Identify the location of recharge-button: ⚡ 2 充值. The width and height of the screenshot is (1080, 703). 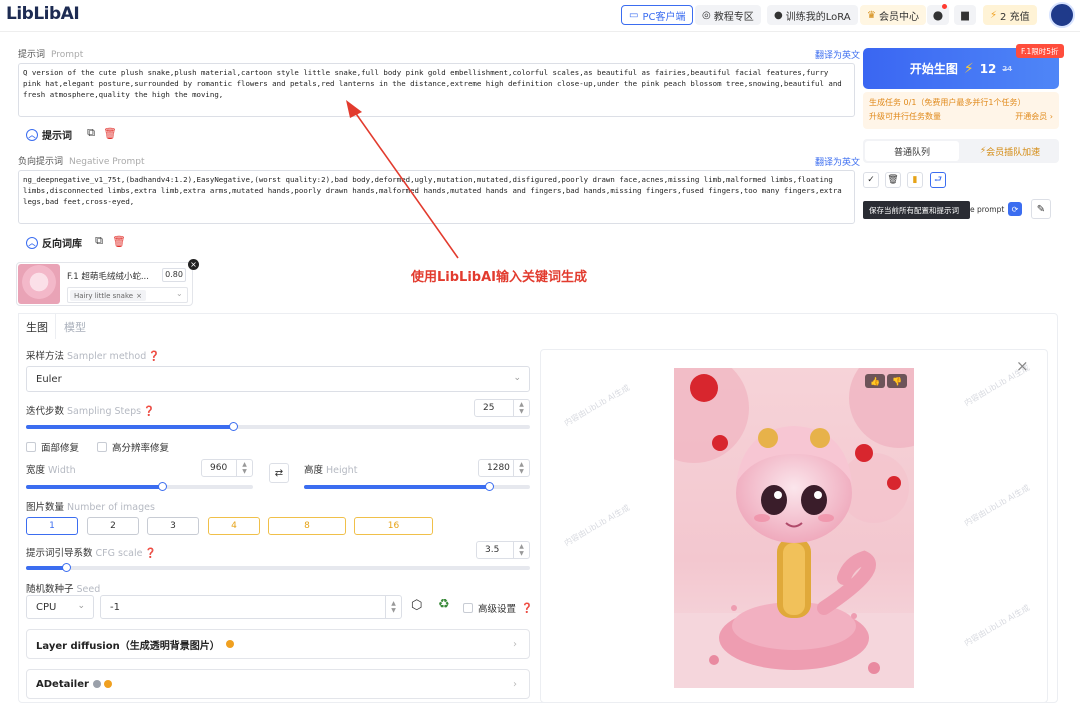
(1010, 15).